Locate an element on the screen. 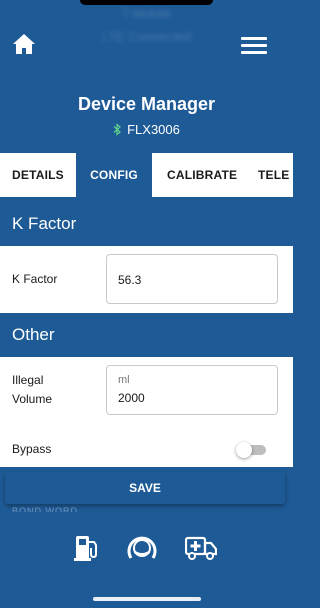 The height and width of the screenshot is (608, 320). bypass-toggle is located at coordinates (252, 450).